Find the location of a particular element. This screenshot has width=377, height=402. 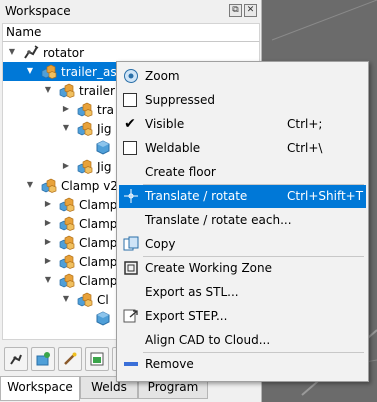

working-zone-icon is located at coordinates (131, 268).